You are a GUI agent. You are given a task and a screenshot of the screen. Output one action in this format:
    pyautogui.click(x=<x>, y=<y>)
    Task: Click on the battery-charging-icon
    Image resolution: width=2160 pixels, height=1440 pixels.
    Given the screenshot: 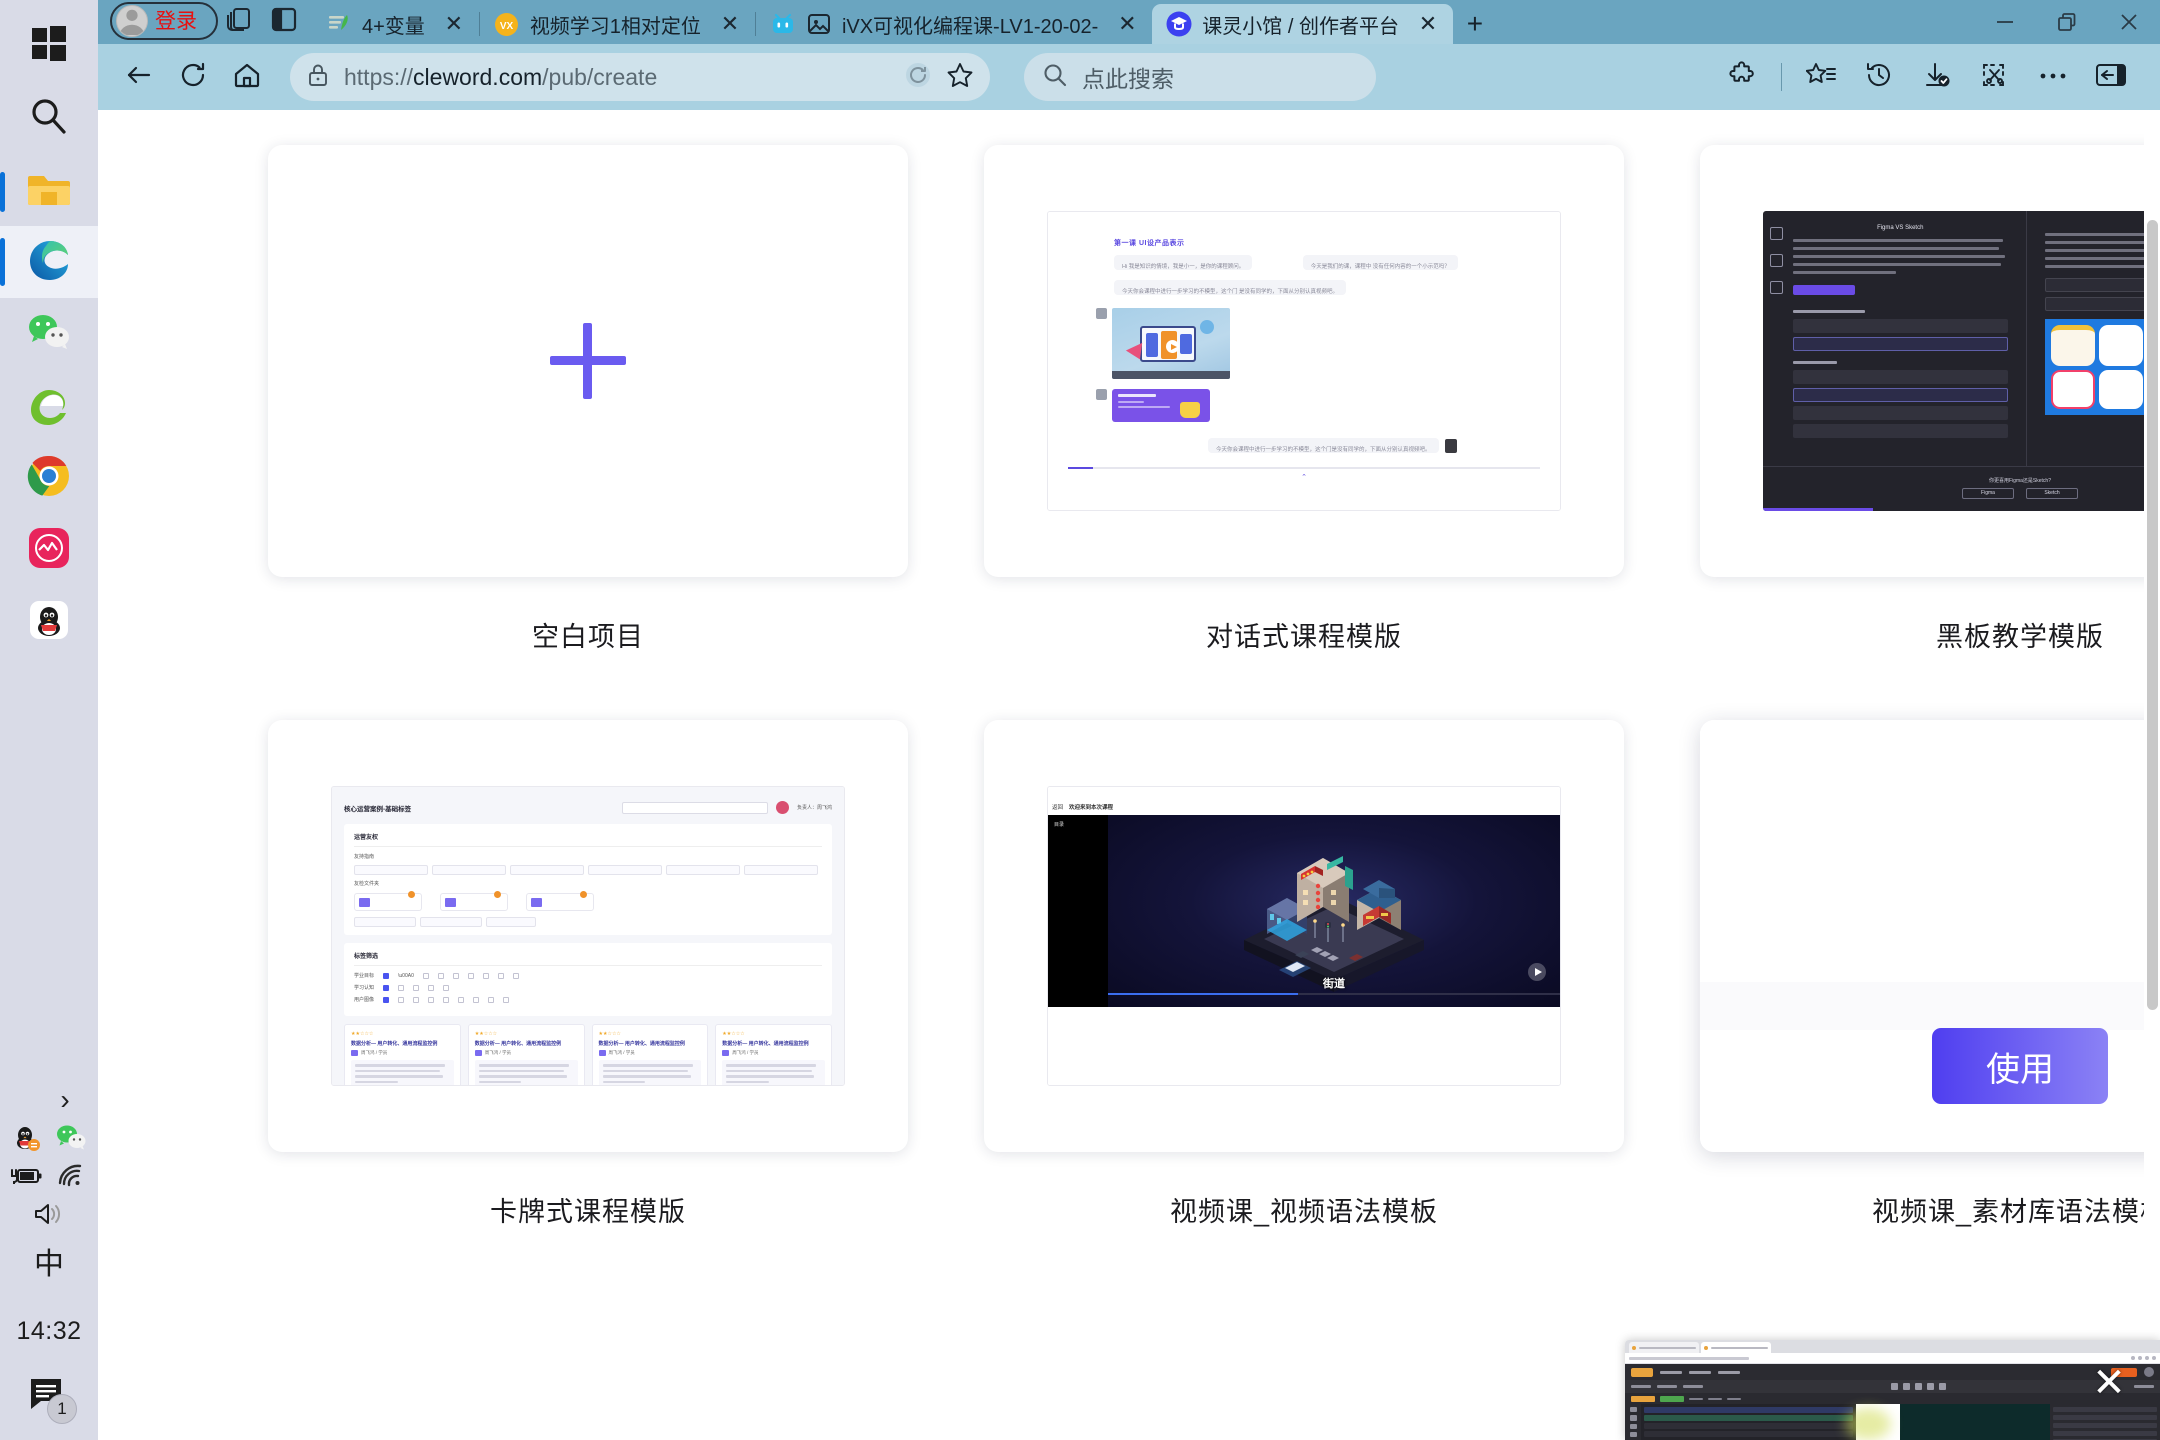 What is the action you would take?
    pyautogui.click(x=27, y=1176)
    